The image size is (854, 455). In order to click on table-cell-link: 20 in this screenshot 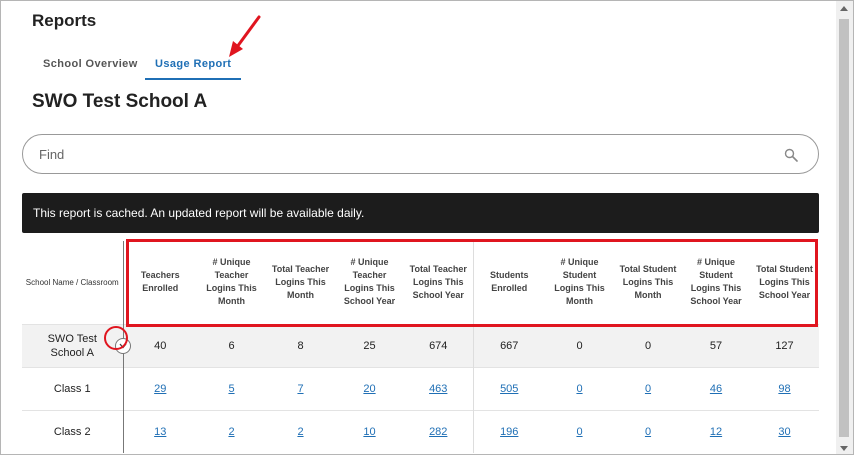, I will do `click(369, 389)`.